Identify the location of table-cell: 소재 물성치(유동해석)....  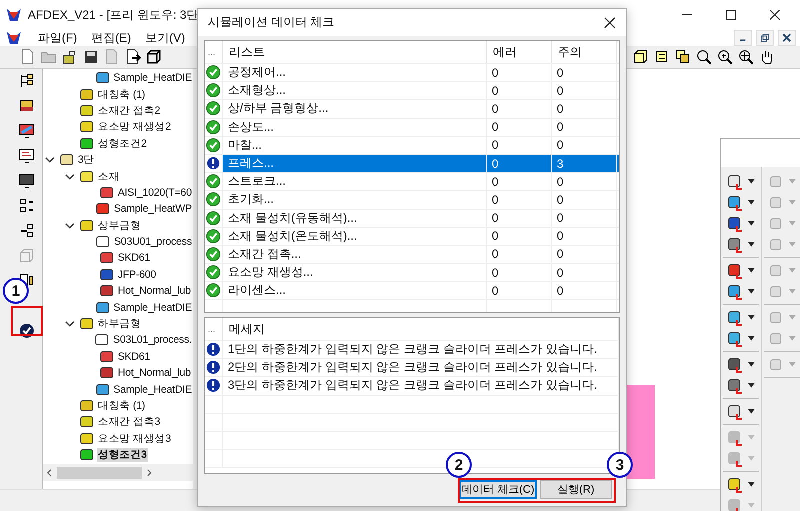
(355, 218).